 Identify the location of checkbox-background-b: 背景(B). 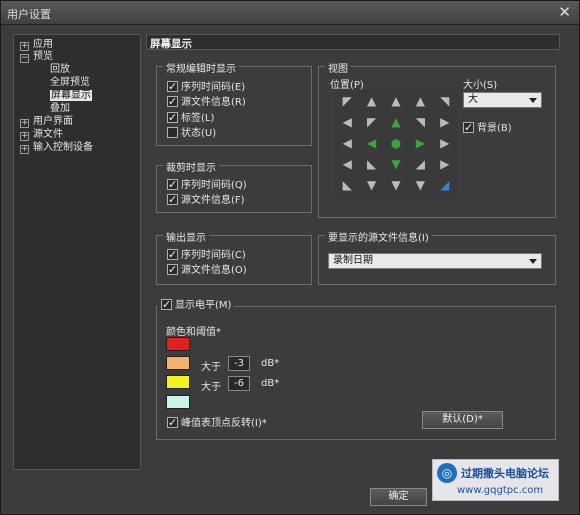
(487, 128).